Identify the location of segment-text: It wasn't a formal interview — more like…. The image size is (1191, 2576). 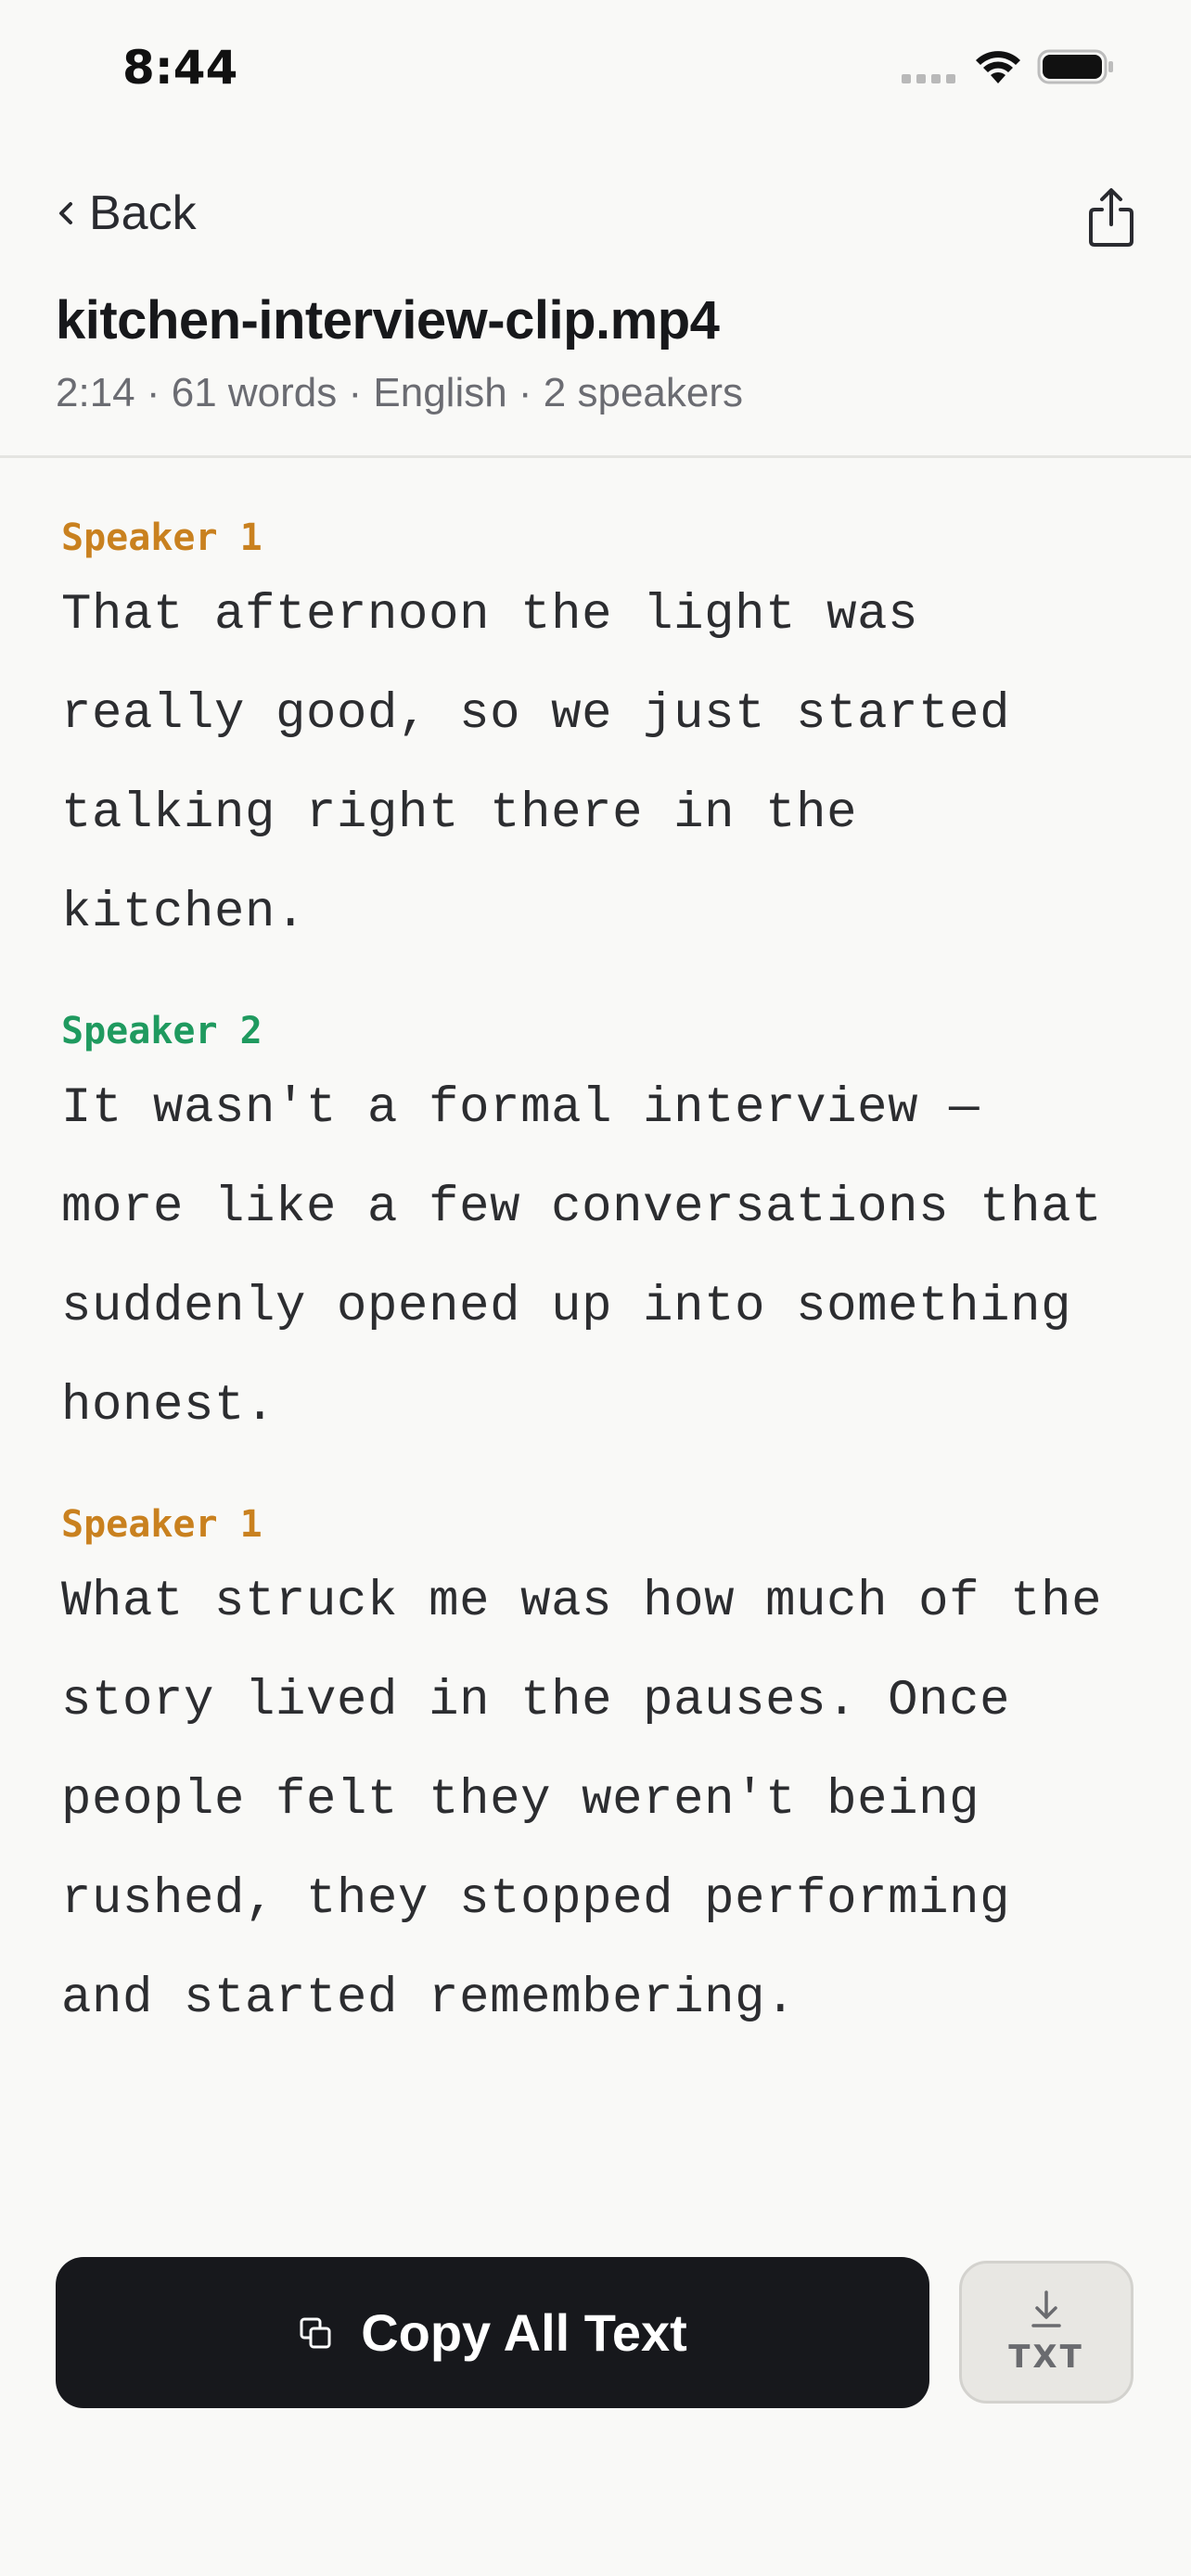
(582, 1257).